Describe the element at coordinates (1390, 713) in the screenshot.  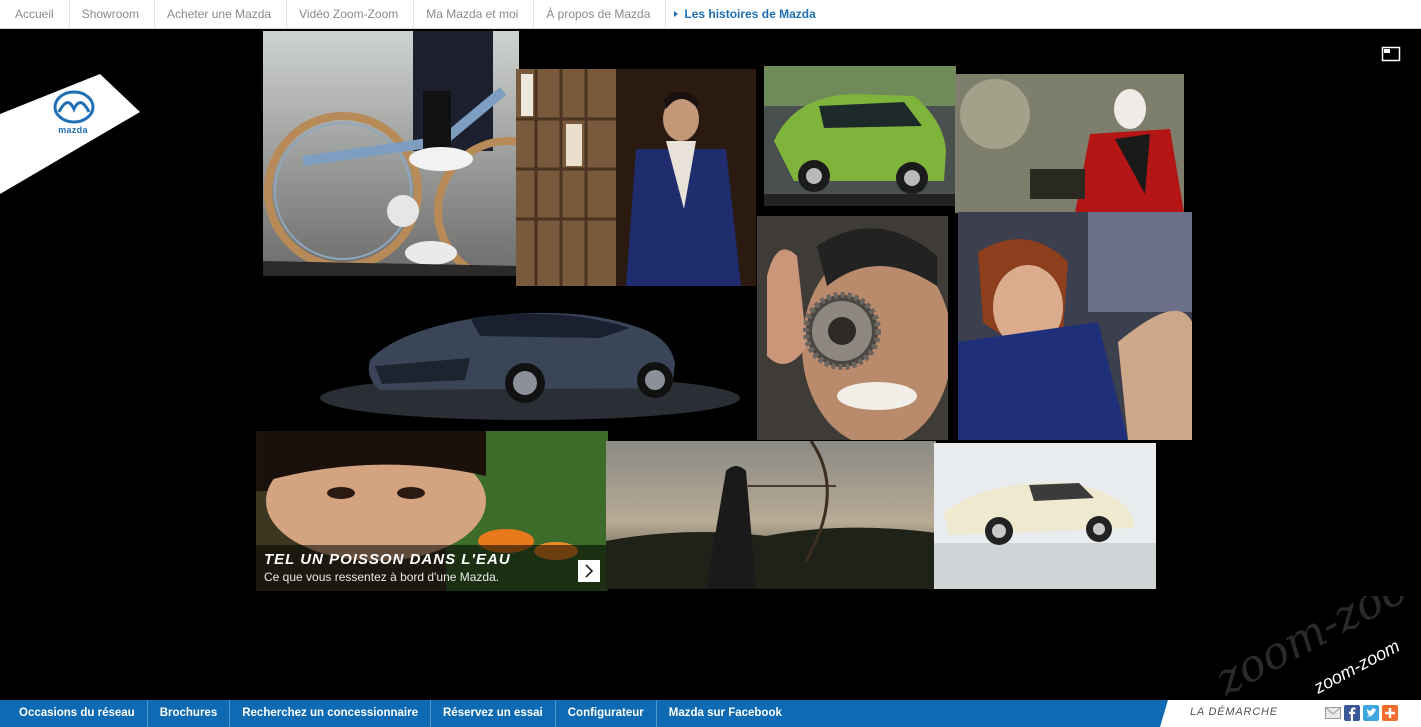
I see `plus-icon` at that location.